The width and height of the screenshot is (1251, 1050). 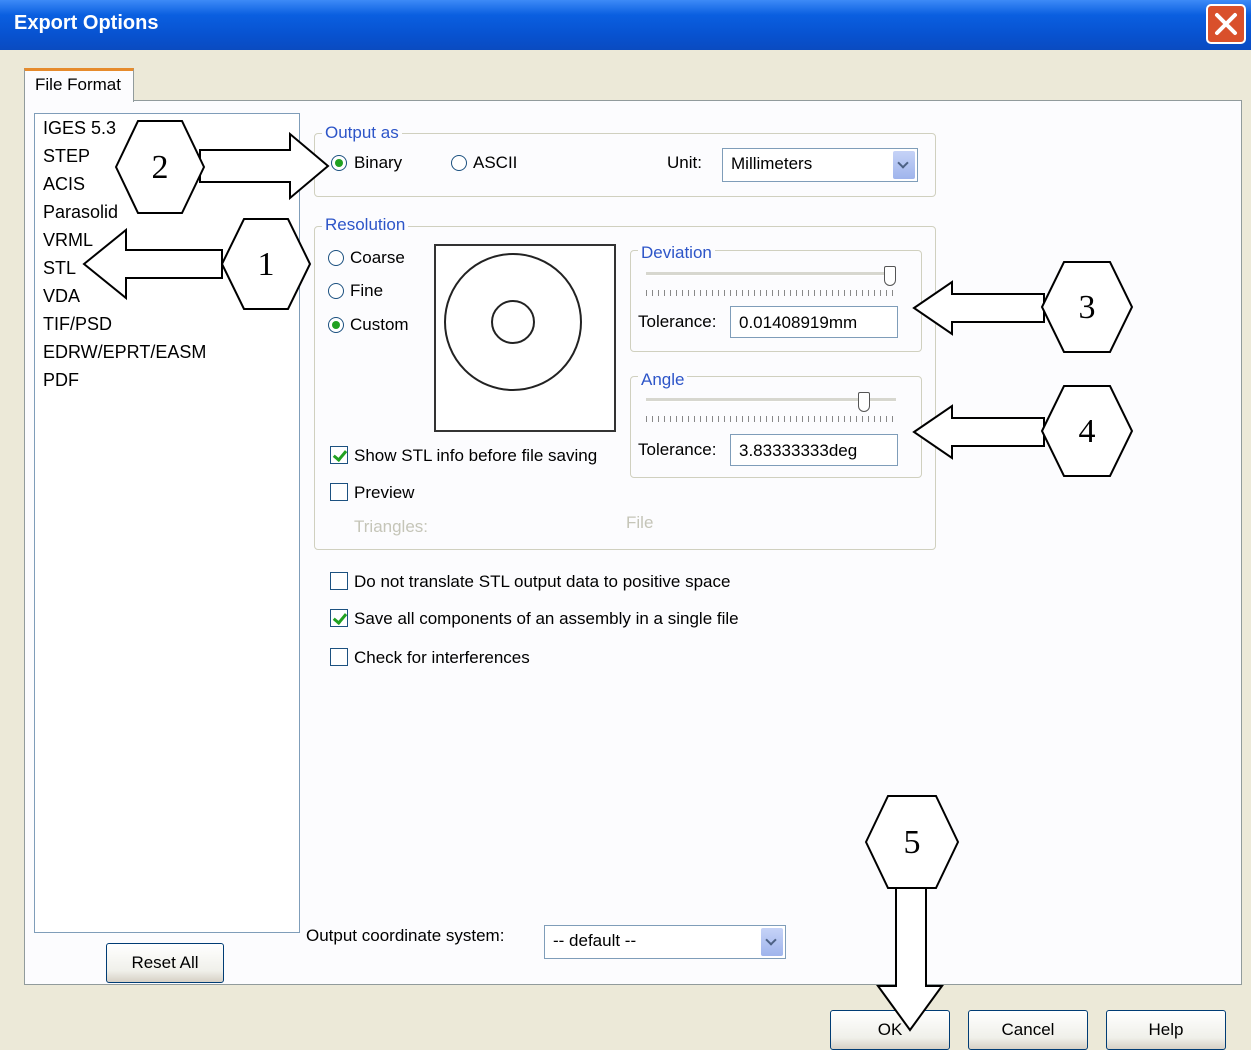 I want to click on arrow-2-icon, so click(x=264, y=166).